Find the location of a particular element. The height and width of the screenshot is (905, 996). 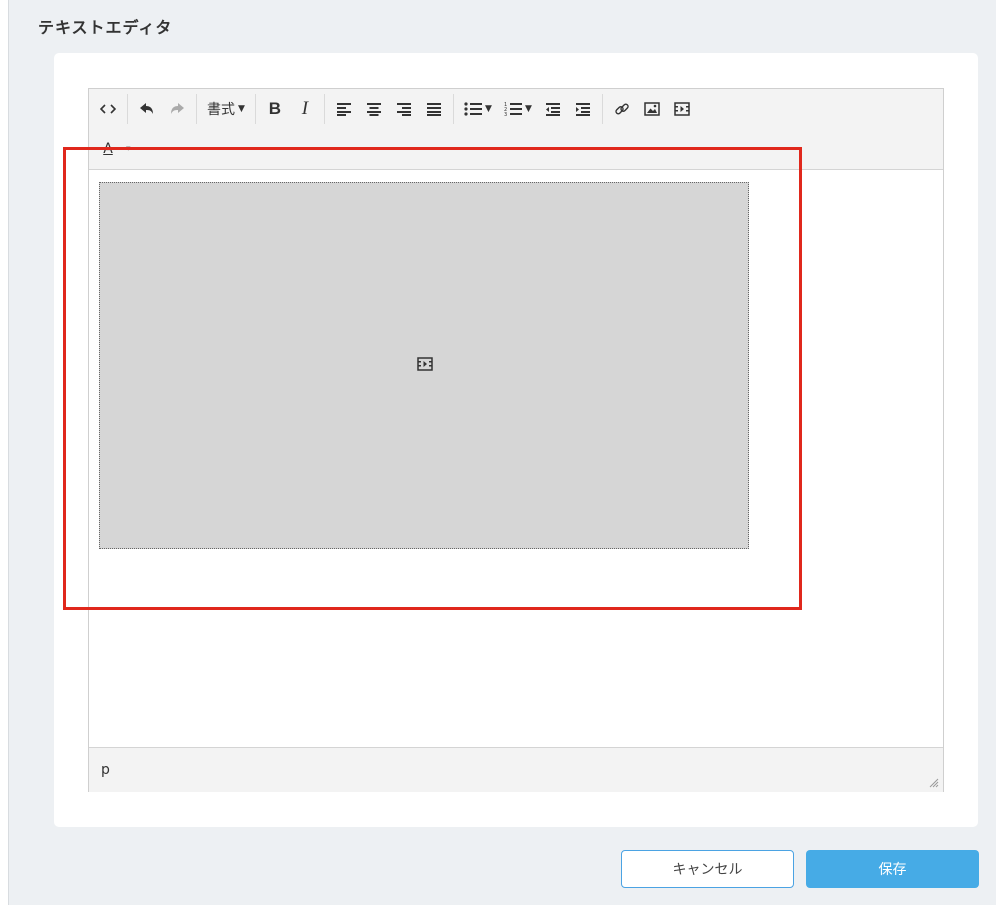

align-center-icon is located at coordinates (374, 109).